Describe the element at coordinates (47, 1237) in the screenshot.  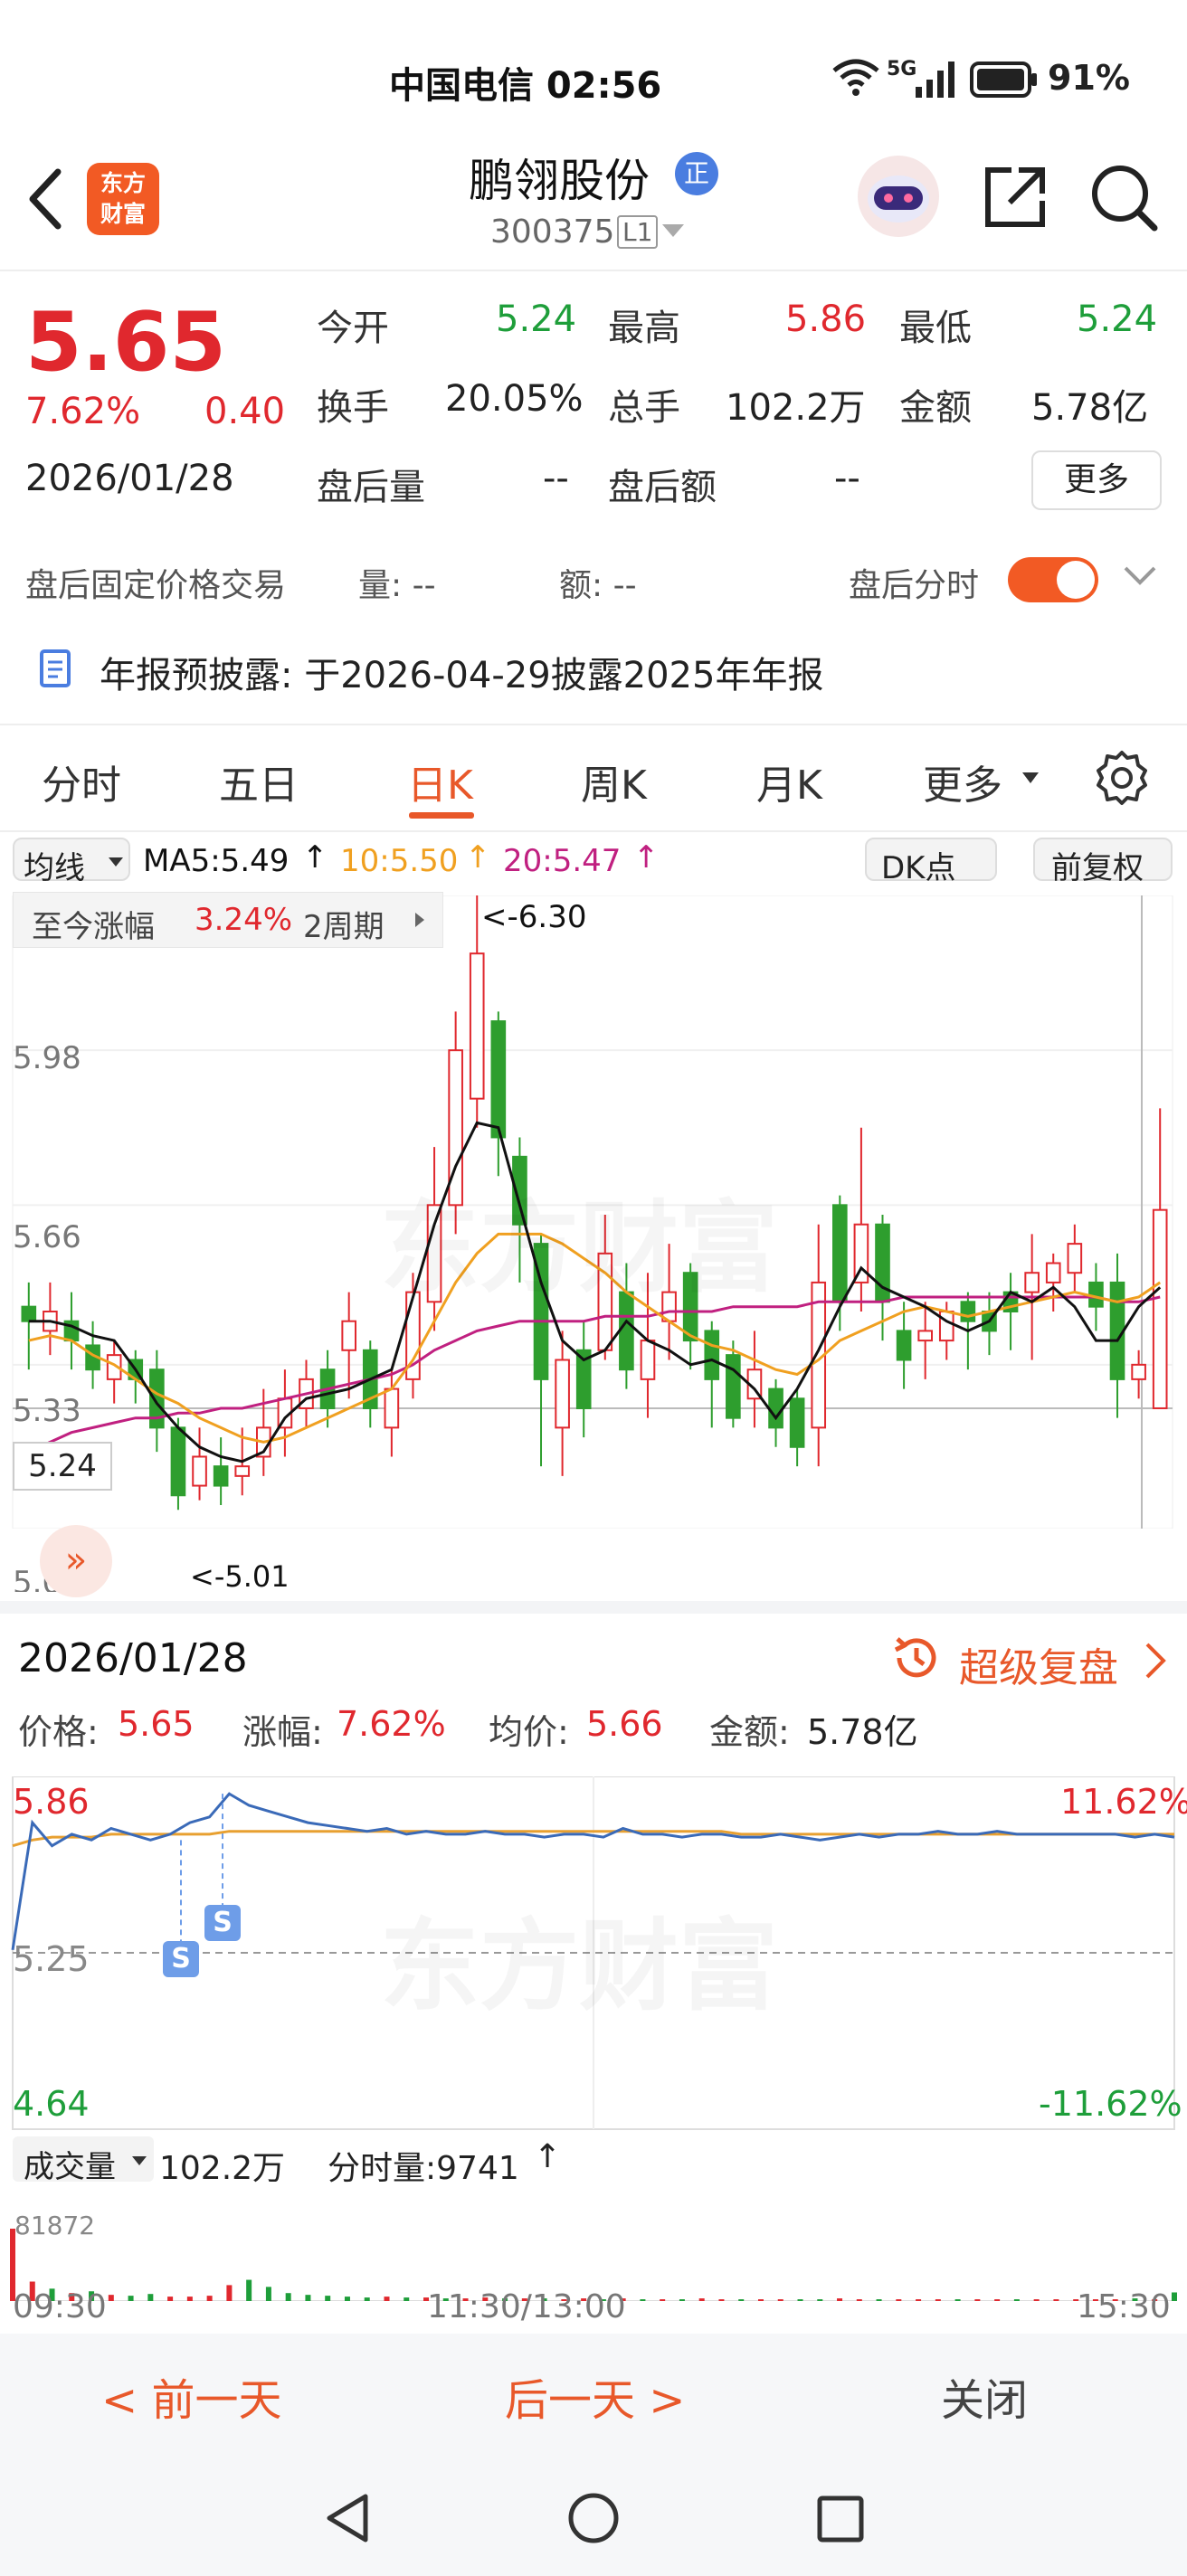
I see `y-label-5-66: 5.66` at that location.